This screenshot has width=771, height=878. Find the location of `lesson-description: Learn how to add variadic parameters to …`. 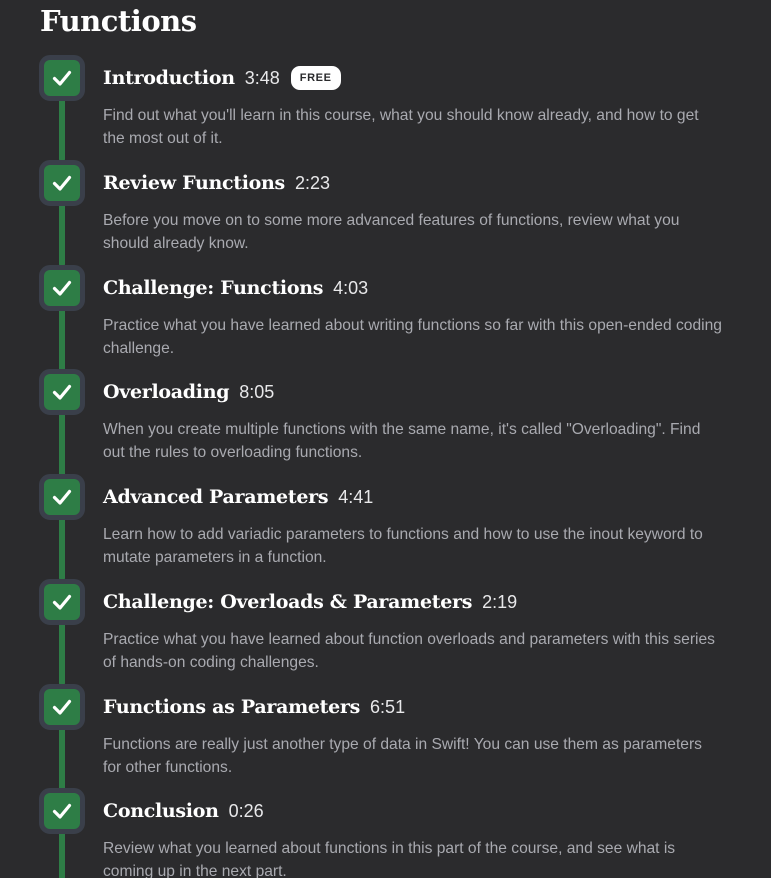

lesson-description: Learn how to add variadic parameters to … is located at coordinates (403, 546).